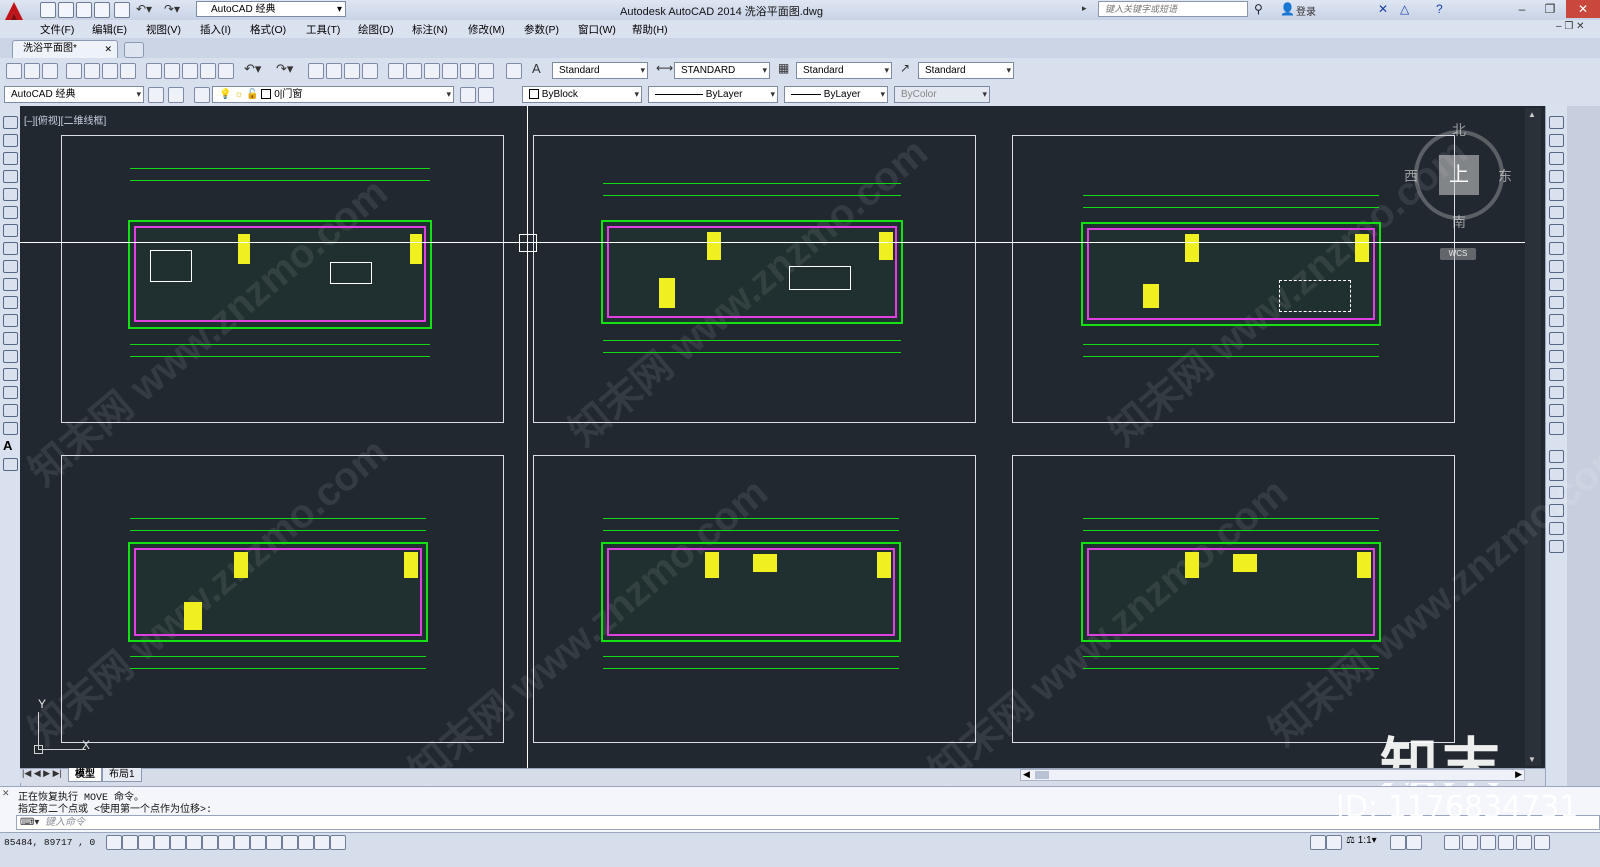 This screenshot has width=1600, height=867. What do you see at coordinates (202, 95) in the screenshot?
I see `layer-properties-icon` at bounding box center [202, 95].